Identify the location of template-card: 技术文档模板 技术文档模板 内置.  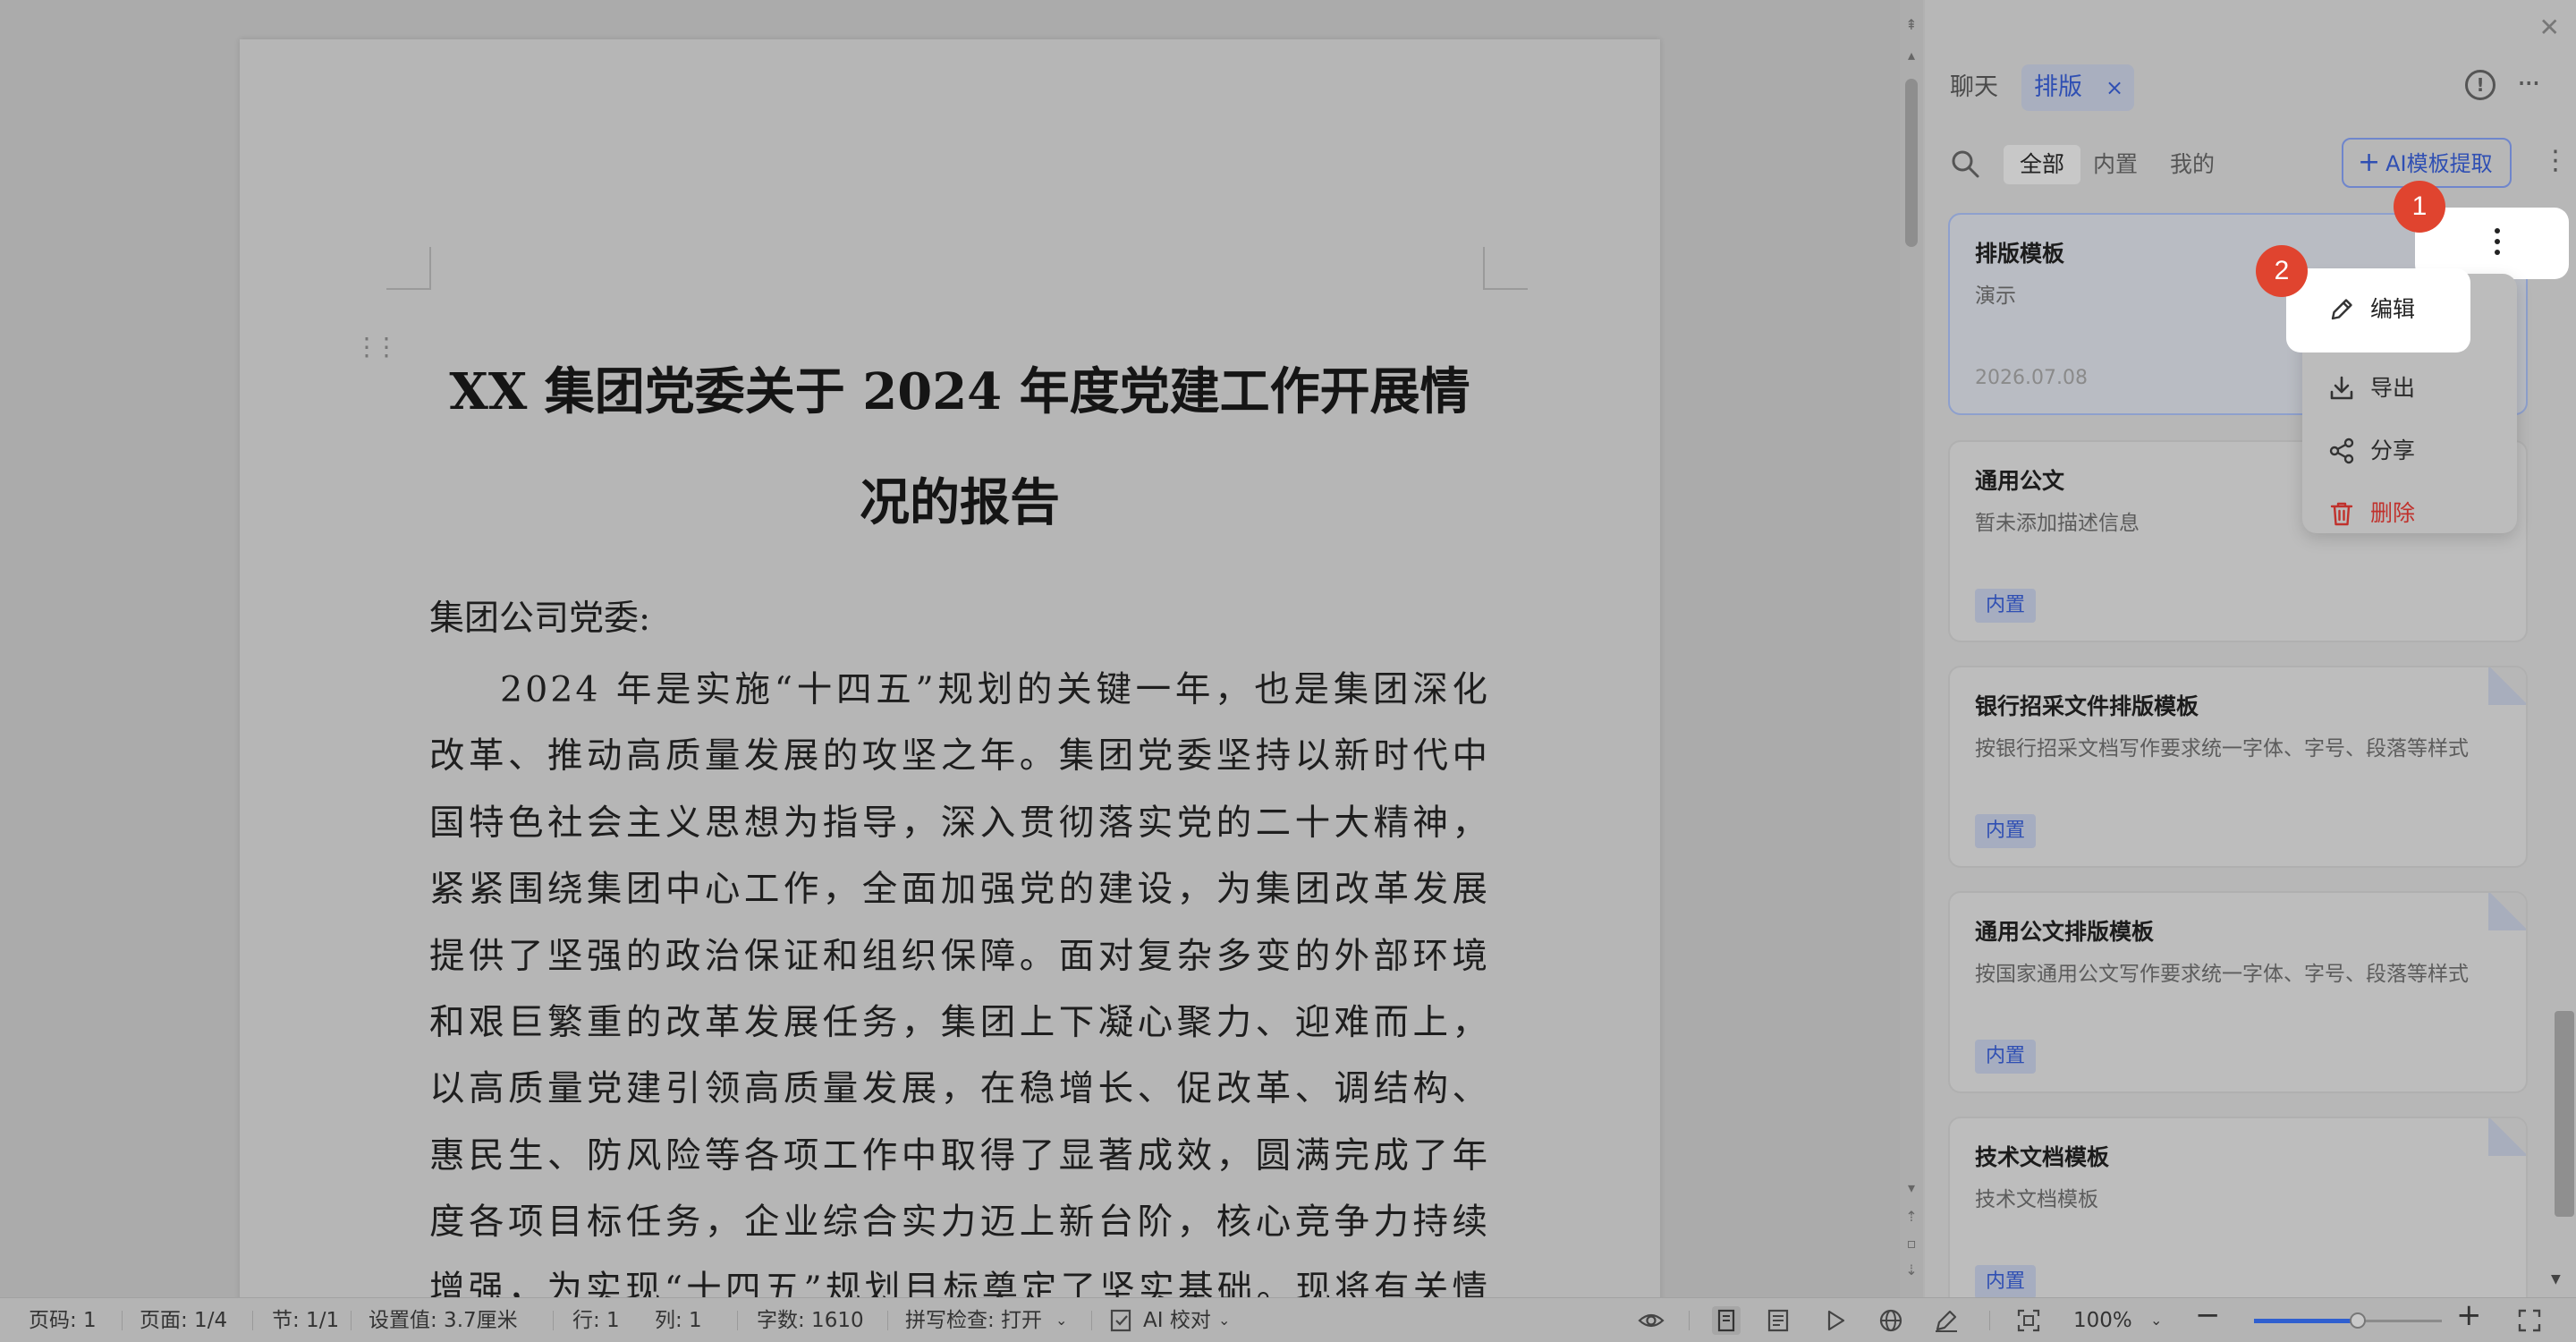
(2238, 1207).